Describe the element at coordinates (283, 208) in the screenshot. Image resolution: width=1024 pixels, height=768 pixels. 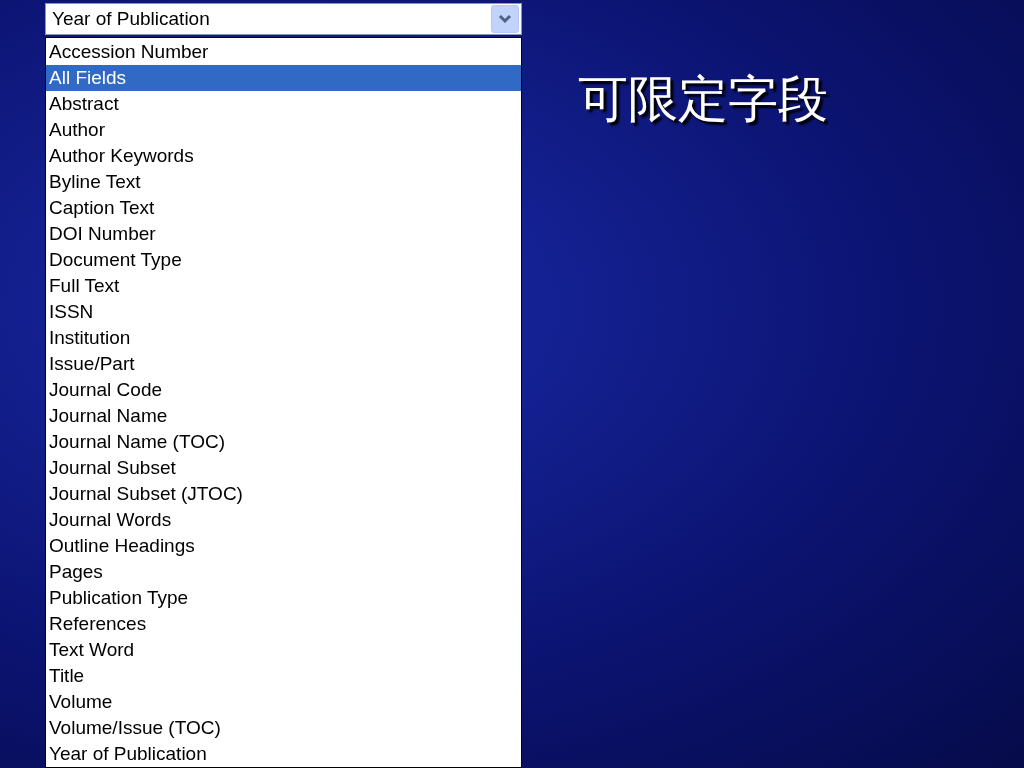
I see `dropdown-option: Caption Text` at that location.